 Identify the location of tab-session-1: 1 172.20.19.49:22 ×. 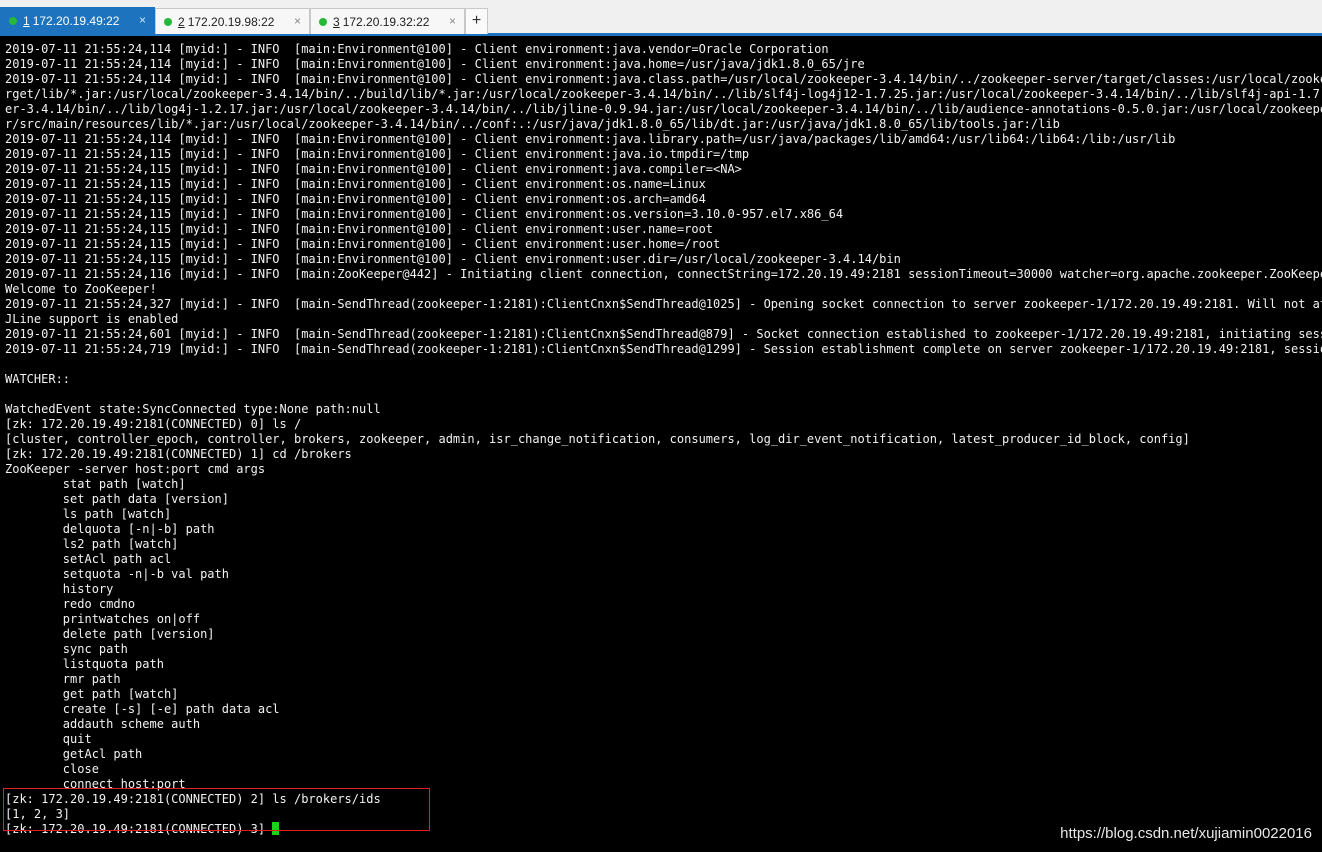
(77, 20).